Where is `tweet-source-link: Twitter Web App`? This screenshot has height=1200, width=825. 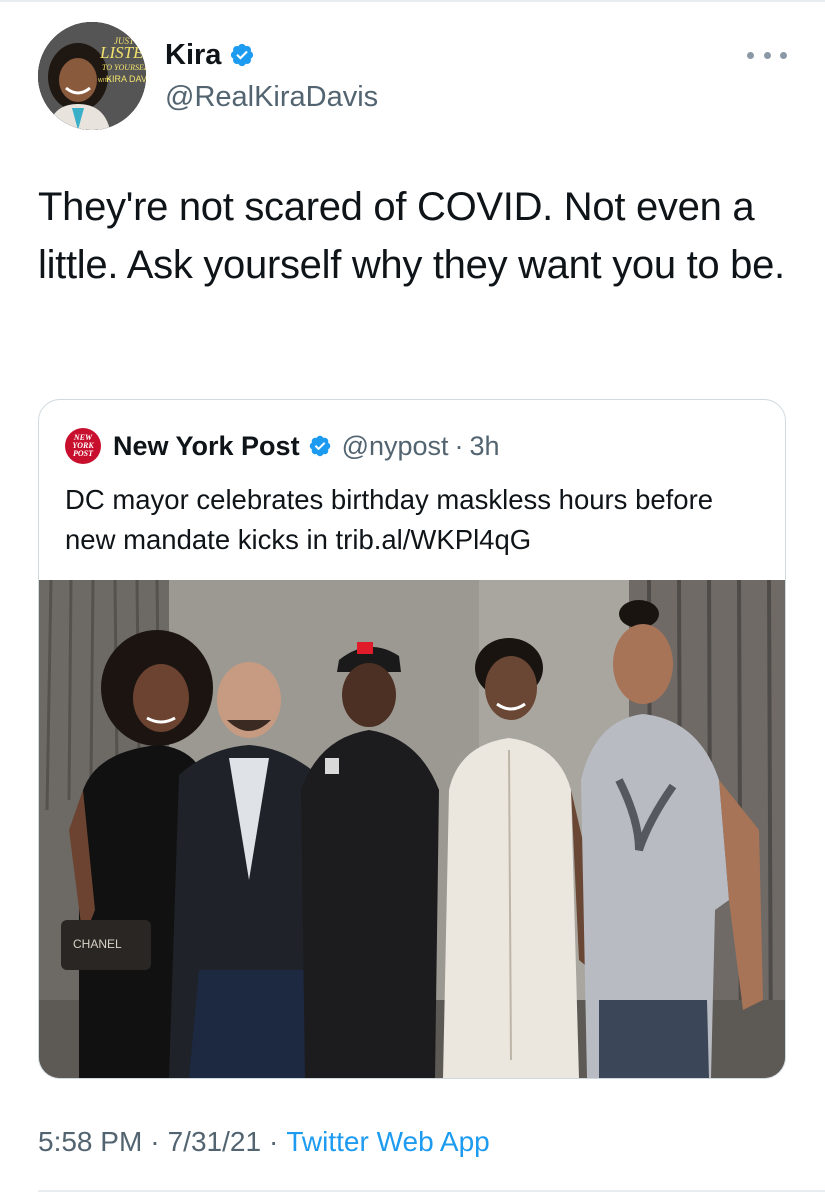
tweet-source-link: Twitter Web App is located at coordinates (387, 1142).